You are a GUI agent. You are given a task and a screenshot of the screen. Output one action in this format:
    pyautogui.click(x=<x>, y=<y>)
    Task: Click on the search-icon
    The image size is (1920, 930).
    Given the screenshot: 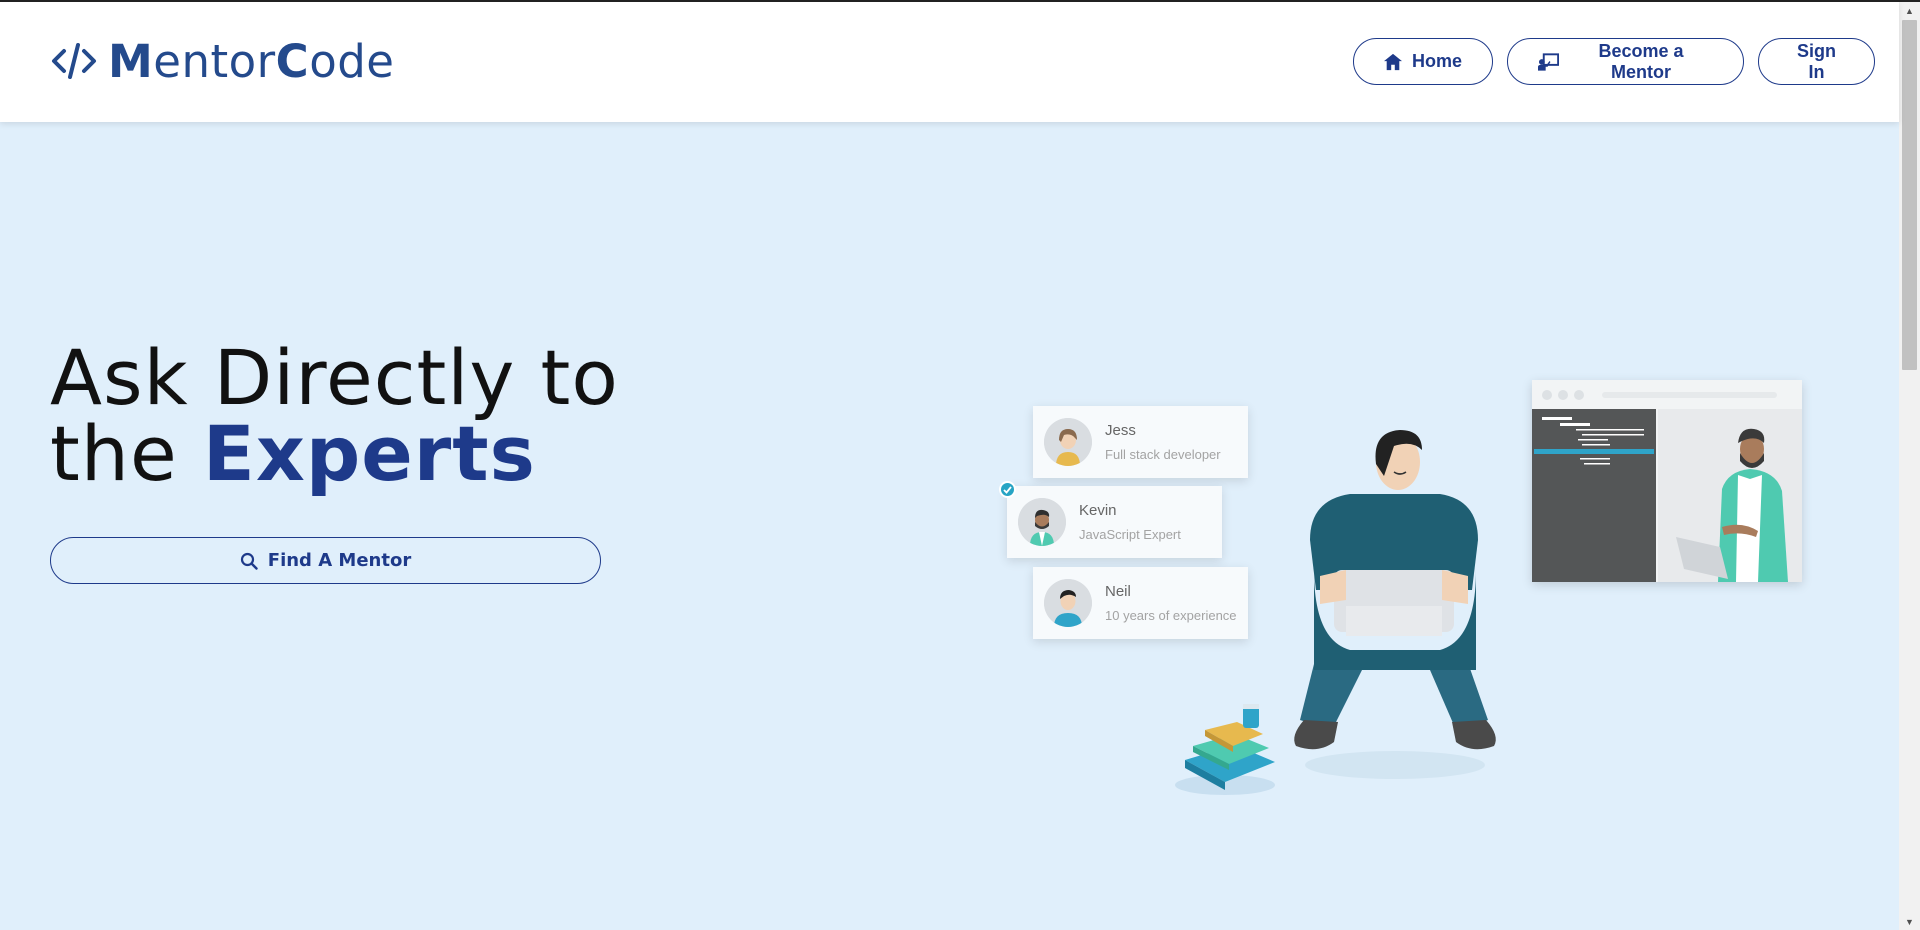 What is the action you would take?
    pyautogui.click(x=249, y=561)
    